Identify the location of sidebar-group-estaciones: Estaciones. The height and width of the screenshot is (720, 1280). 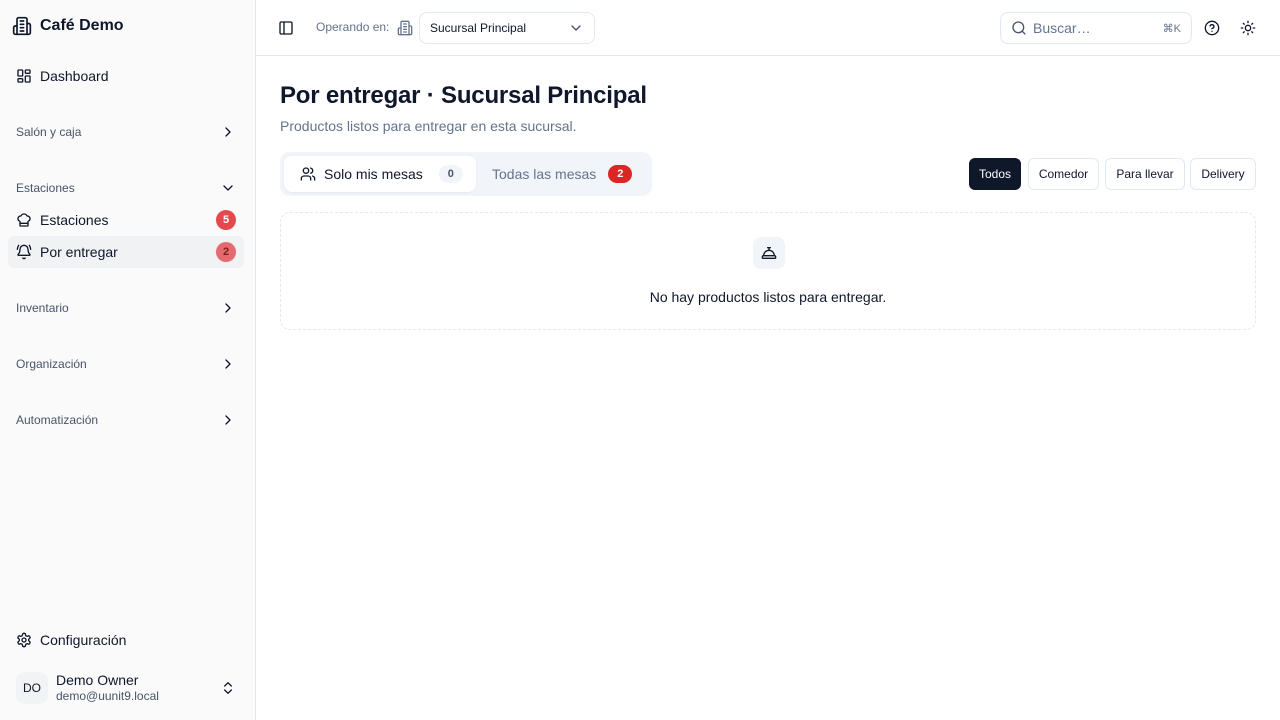
(126, 188).